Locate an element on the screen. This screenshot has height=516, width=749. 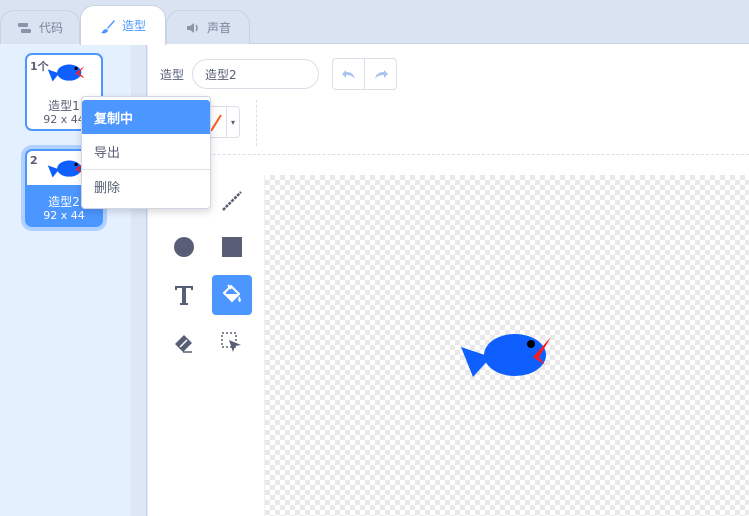
line-tool-icon is located at coordinates (232, 201).